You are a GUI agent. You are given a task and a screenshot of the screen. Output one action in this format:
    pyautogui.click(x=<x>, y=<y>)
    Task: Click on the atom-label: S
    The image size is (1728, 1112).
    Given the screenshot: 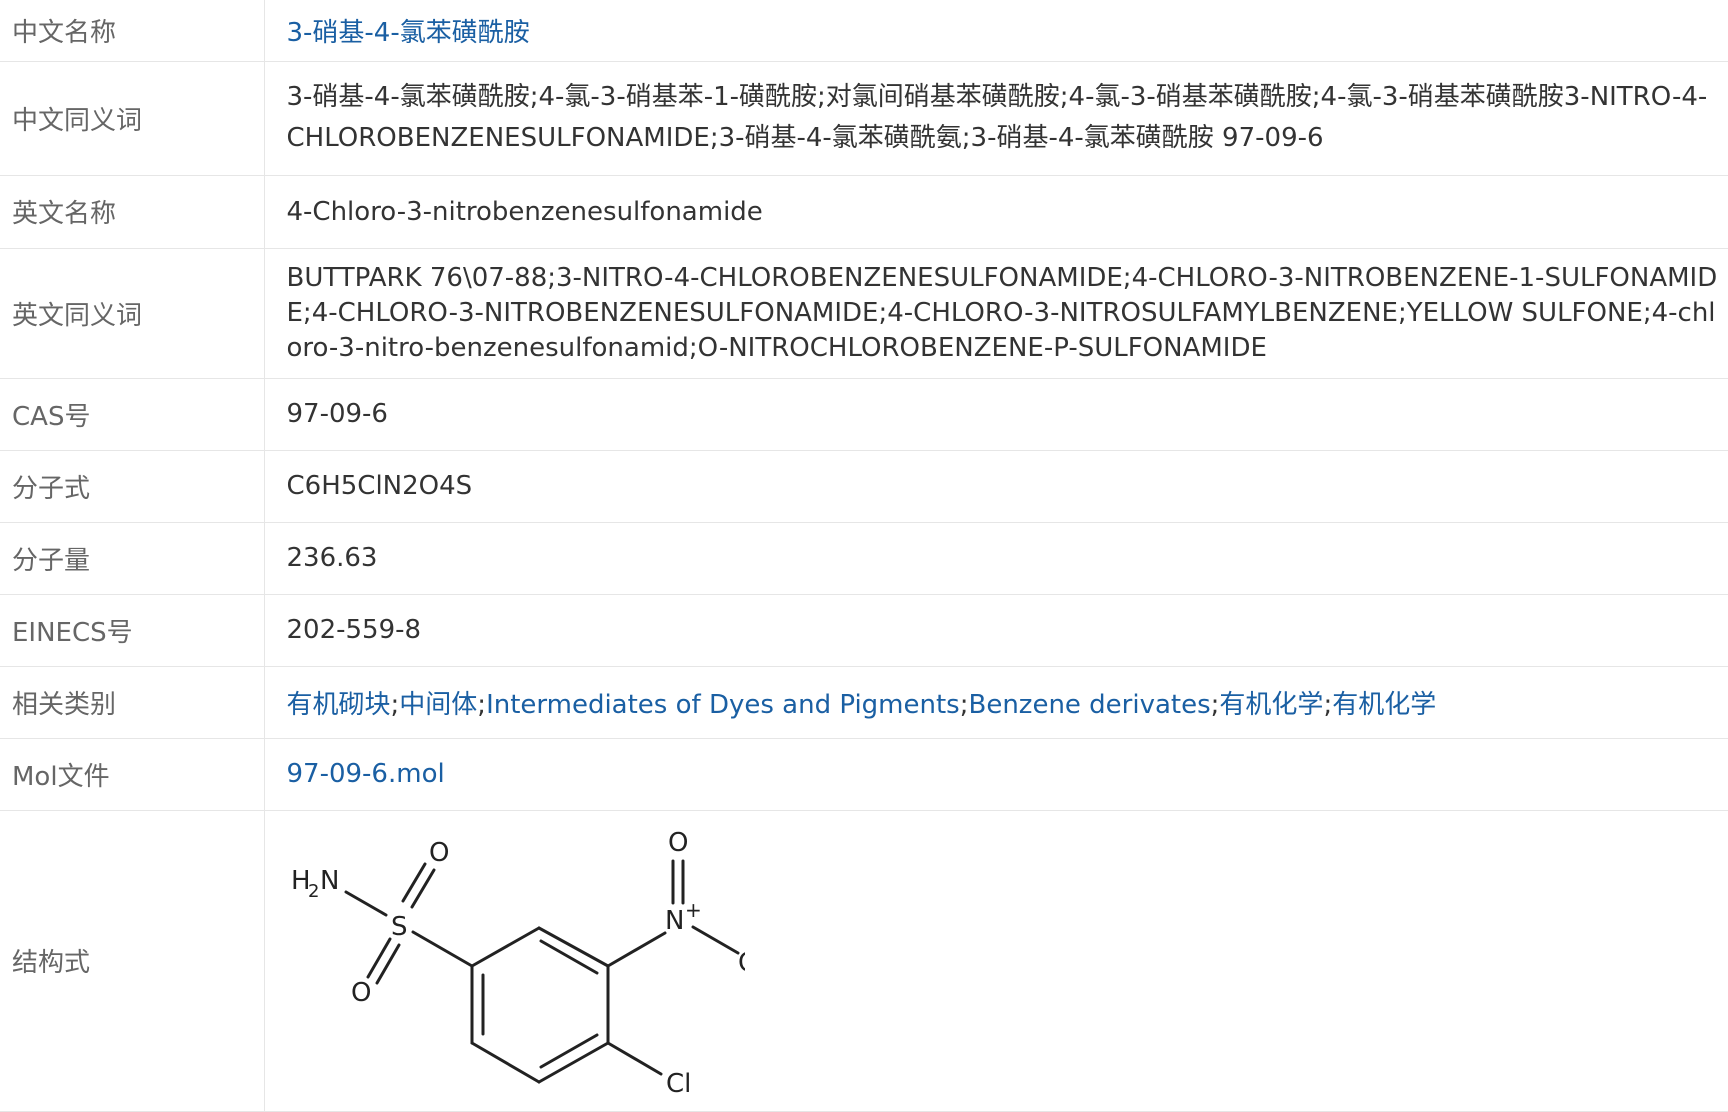 What is the action you would take?
    pyautogui.click(x=399, y=927)
    